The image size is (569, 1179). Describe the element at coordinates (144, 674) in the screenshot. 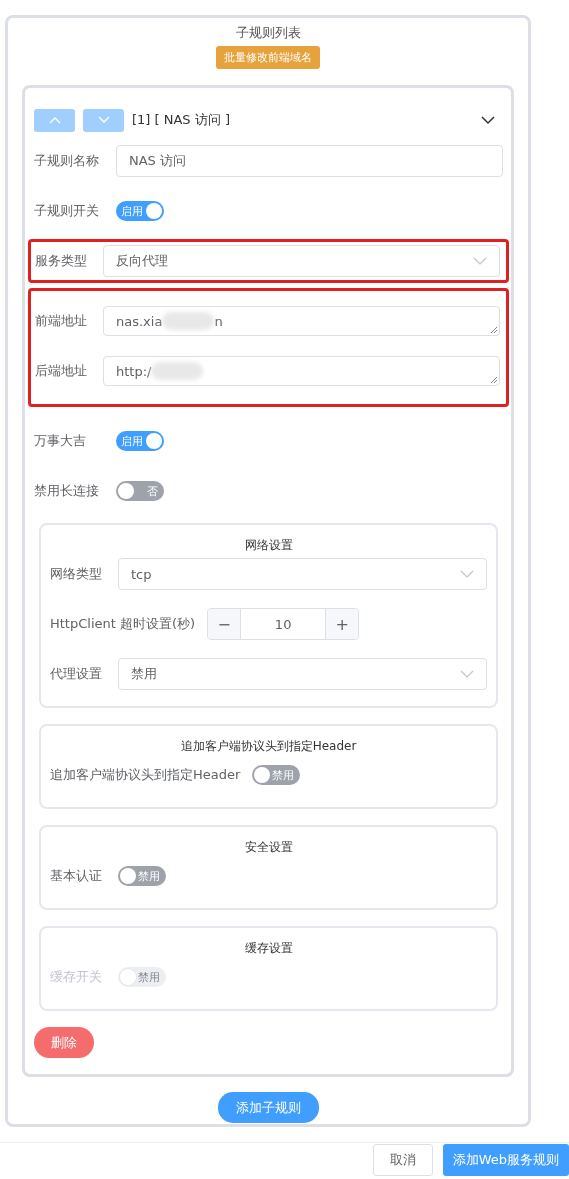

I see `select-value: 禁用` at that location.